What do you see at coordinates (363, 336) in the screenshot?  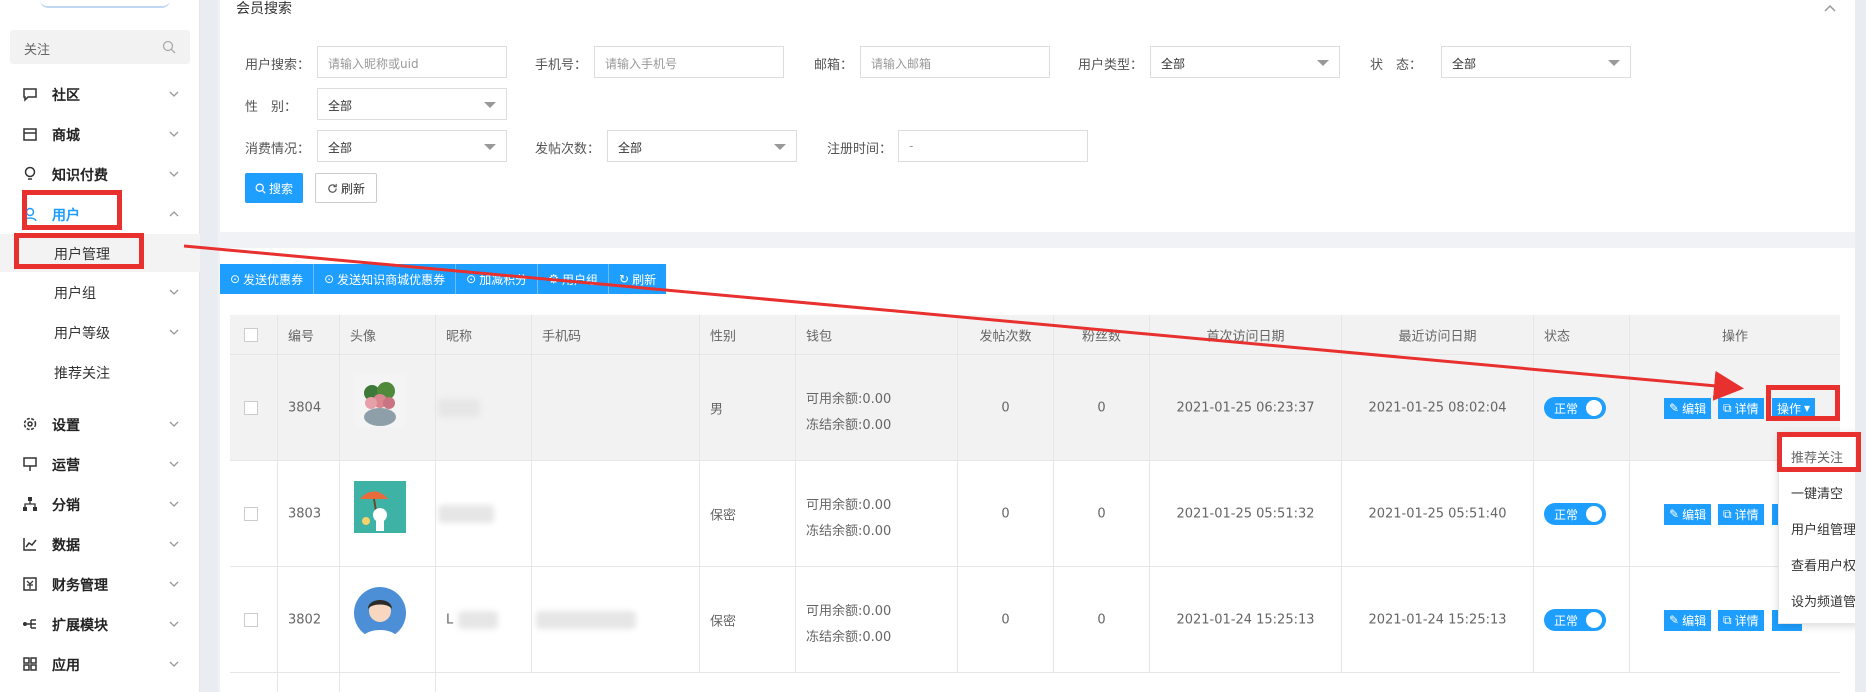 I see `header-label: 头像` at bounding box center [363, 336].